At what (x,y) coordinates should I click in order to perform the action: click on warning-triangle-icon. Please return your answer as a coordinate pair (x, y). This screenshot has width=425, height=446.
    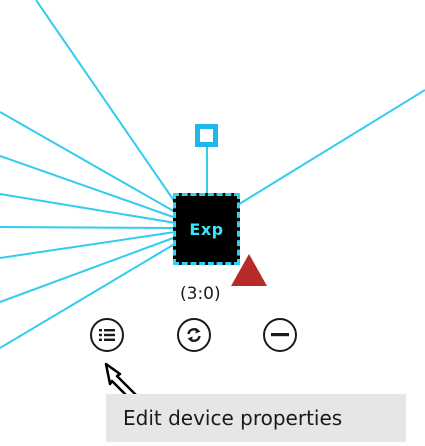
    Looking at the image, I should click on (249, 270).